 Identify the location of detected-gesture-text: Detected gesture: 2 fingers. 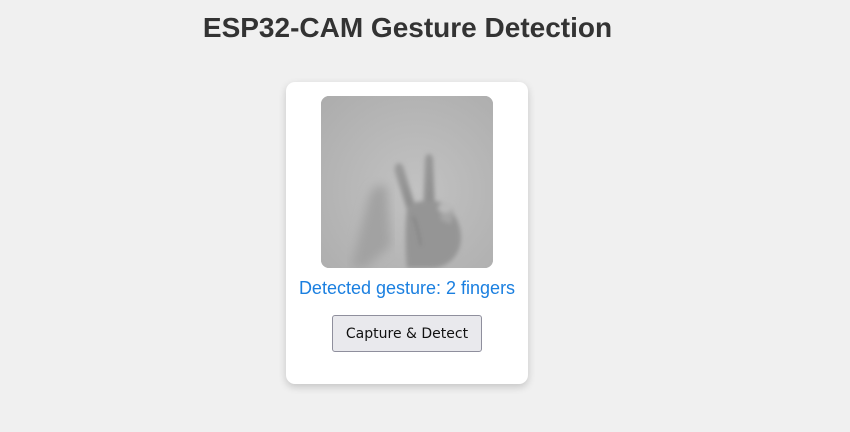
(407, 288).